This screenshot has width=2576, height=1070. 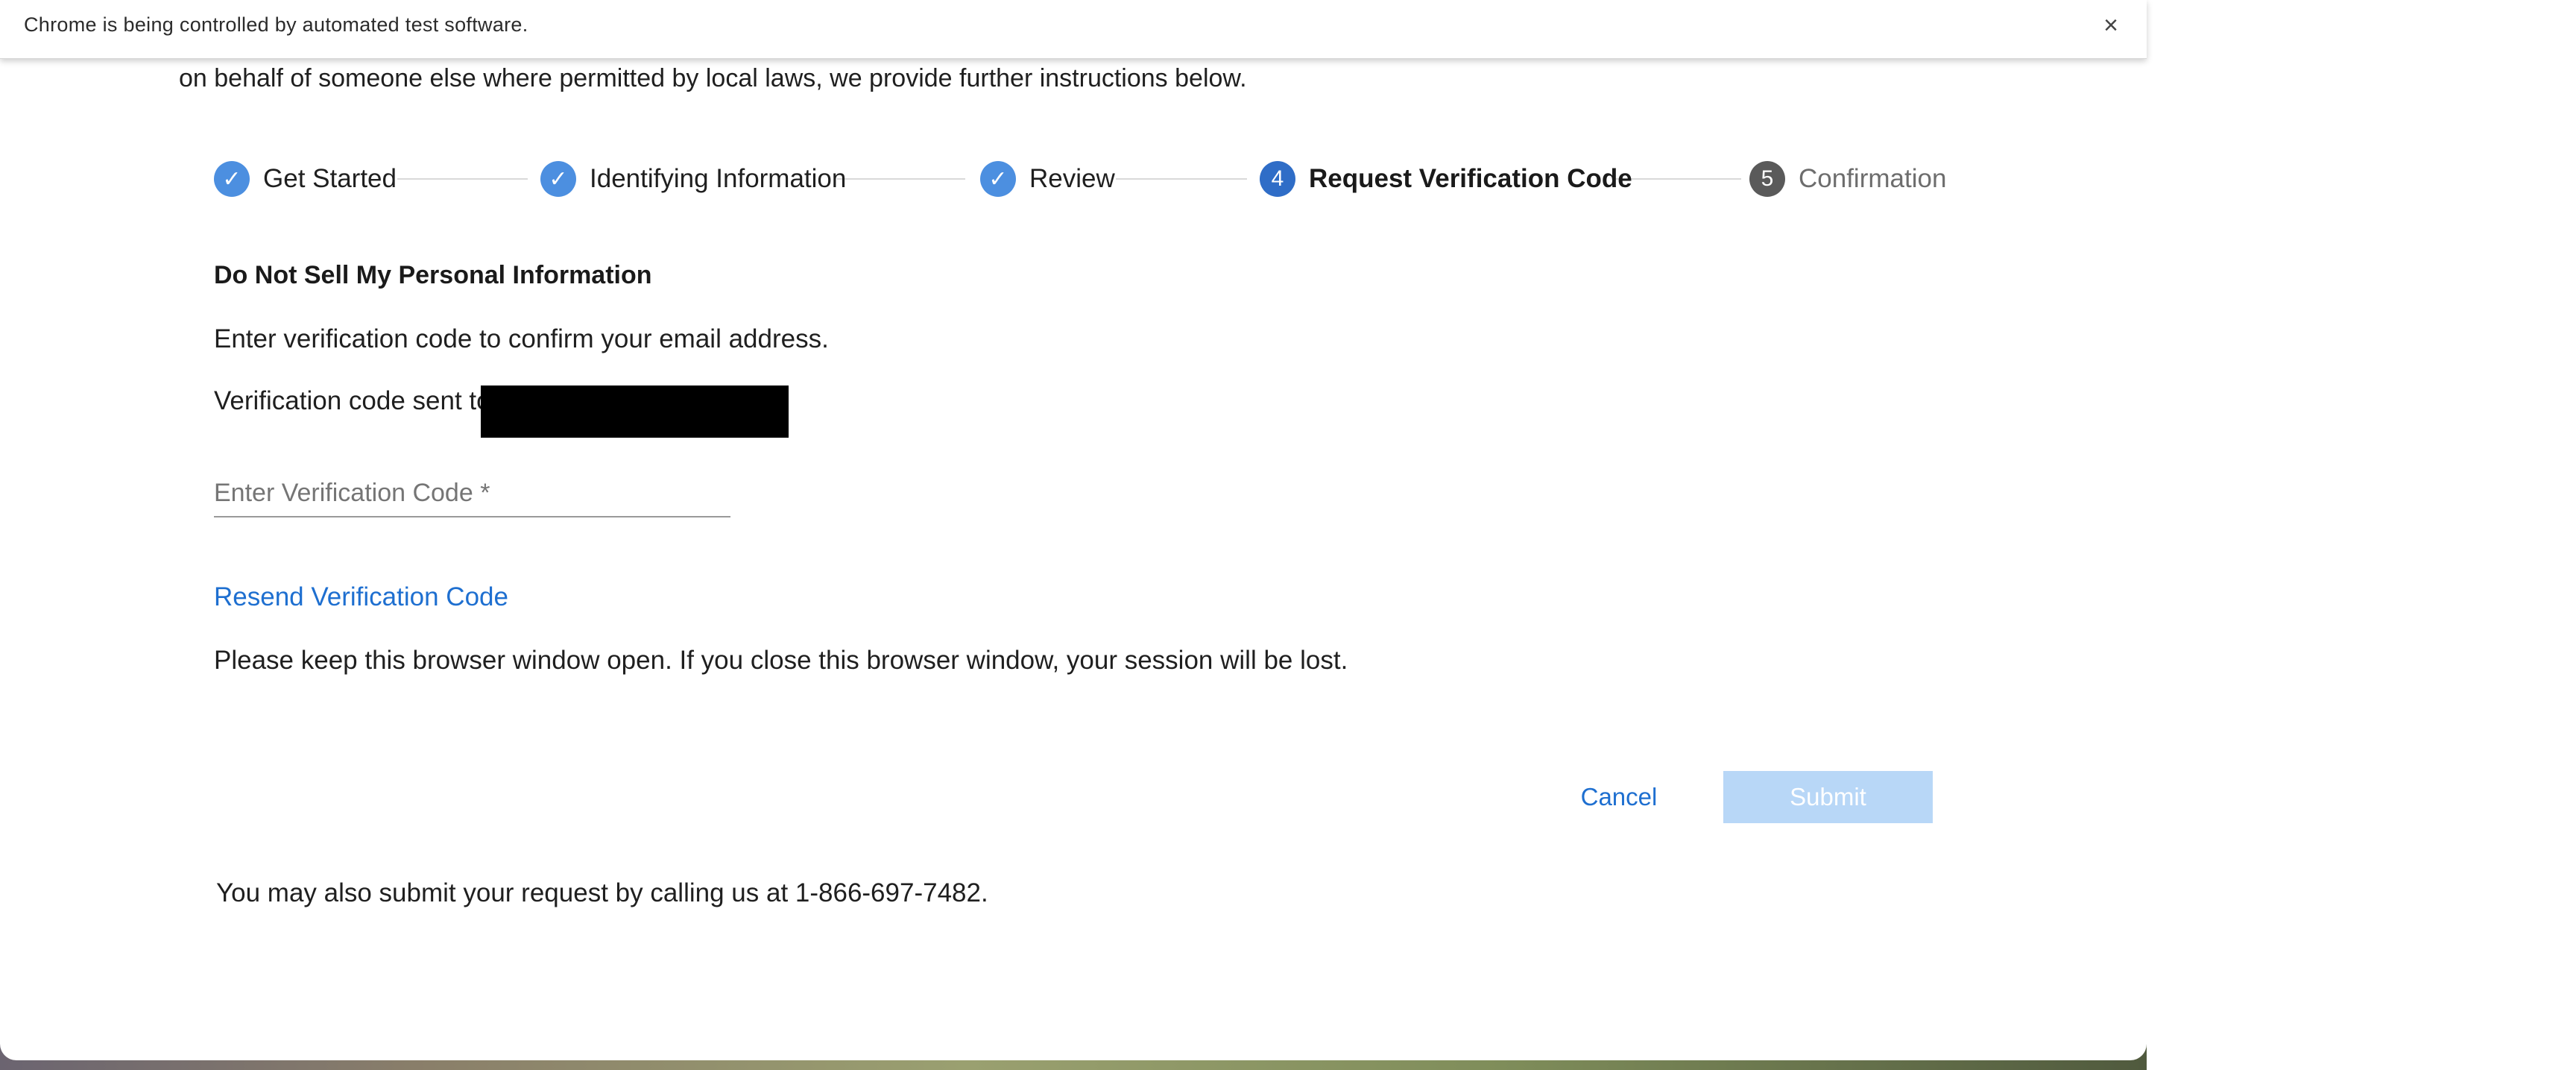 I want to click on form-heading: Do Not Sell My Personal Information, so click(x=433, y=275).